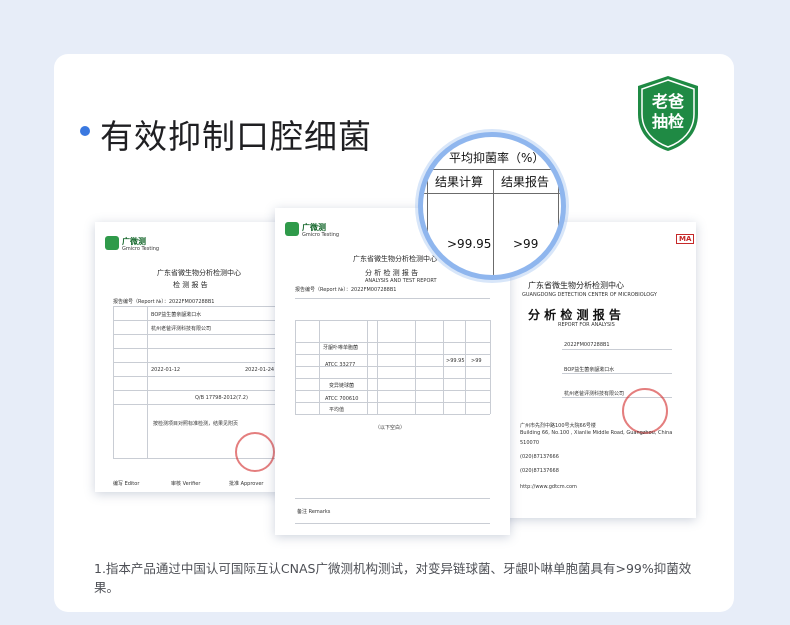 Image resolution: width=790 pixels, height=625 pixels. Describe the element at coordinates (459, 182) in the screenshot. I see `mag-col-calc: 结果计算` at that location.